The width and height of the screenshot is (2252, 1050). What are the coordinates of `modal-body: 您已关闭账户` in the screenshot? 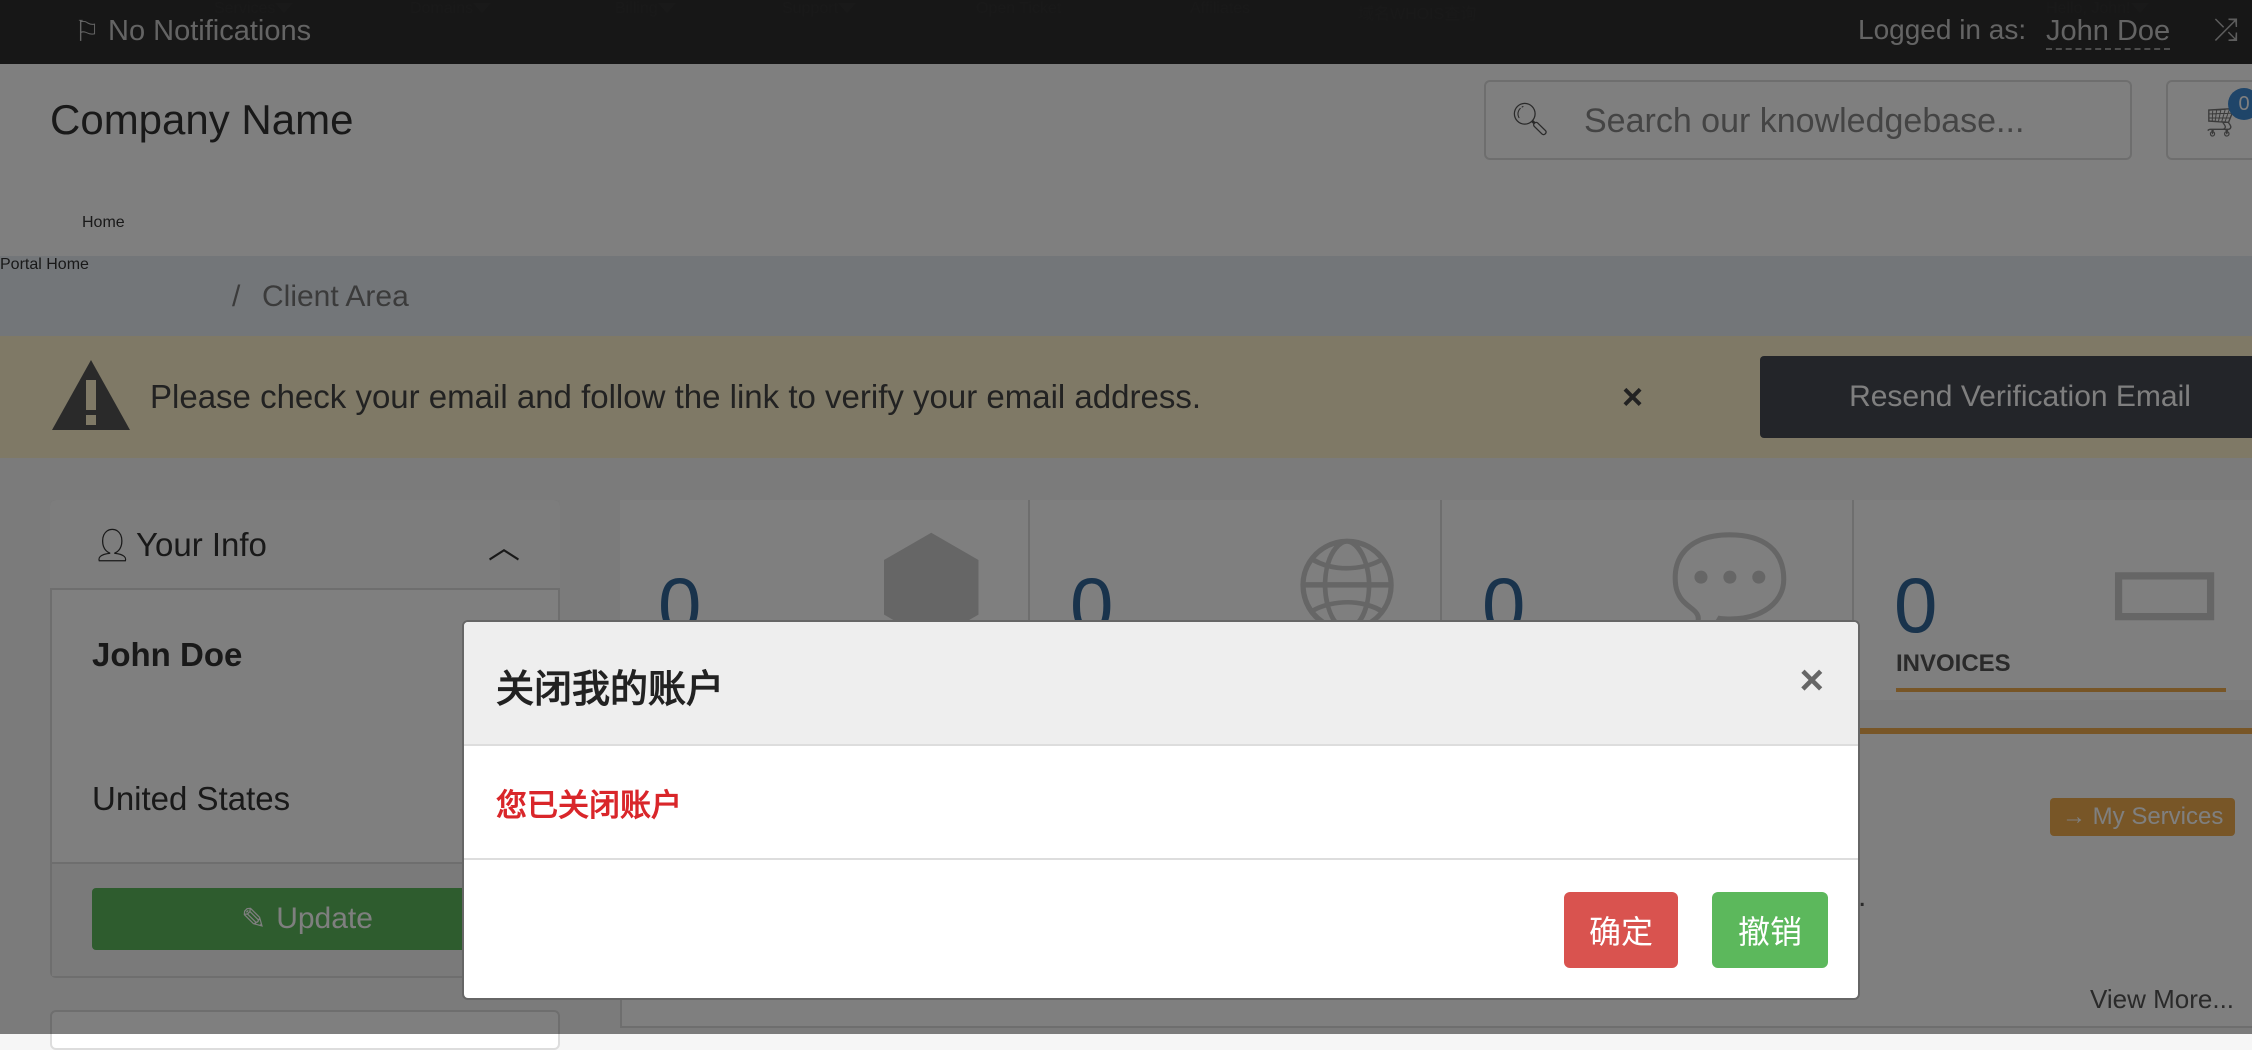 It's located at (1161, 803).